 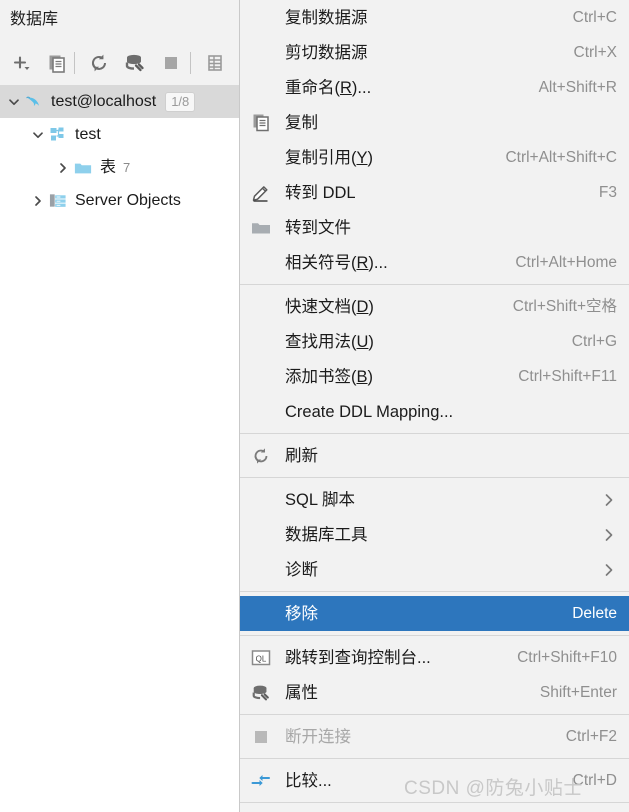 I want to click on menu-diagnostics: 诊断, so click(x=434, y=569).